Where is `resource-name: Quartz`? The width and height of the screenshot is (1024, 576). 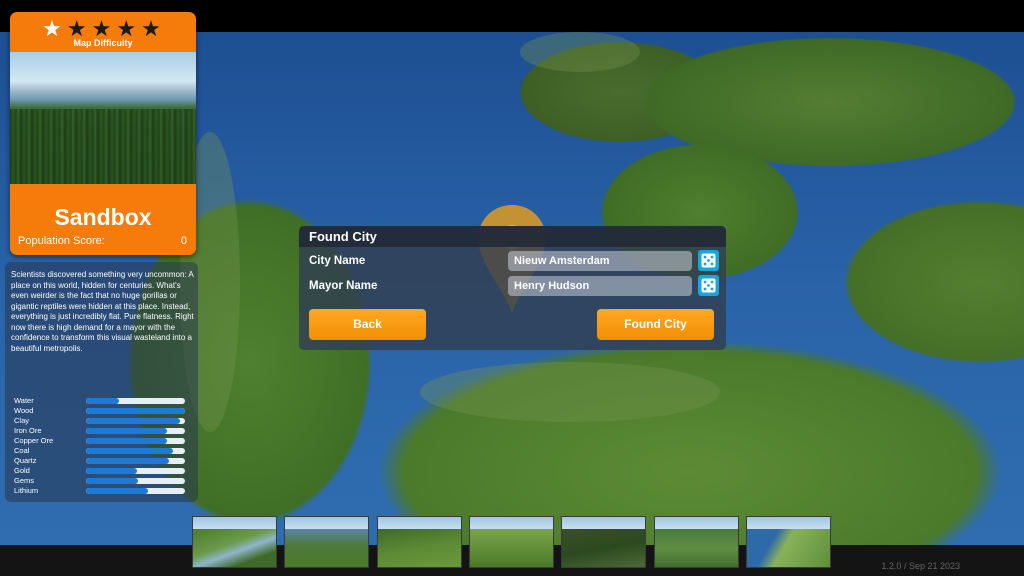
resource-name: Quartz is located at coordinates (25, 460).